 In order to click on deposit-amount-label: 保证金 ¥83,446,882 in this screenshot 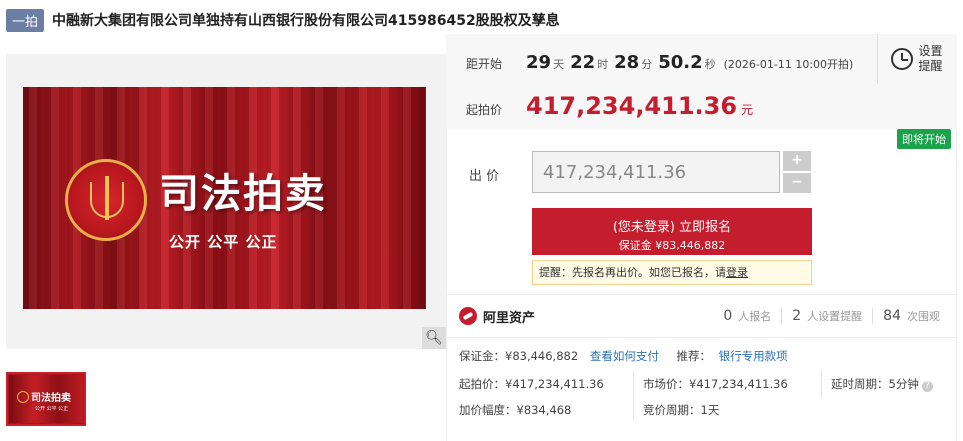, I will do `click(672, 245)`.